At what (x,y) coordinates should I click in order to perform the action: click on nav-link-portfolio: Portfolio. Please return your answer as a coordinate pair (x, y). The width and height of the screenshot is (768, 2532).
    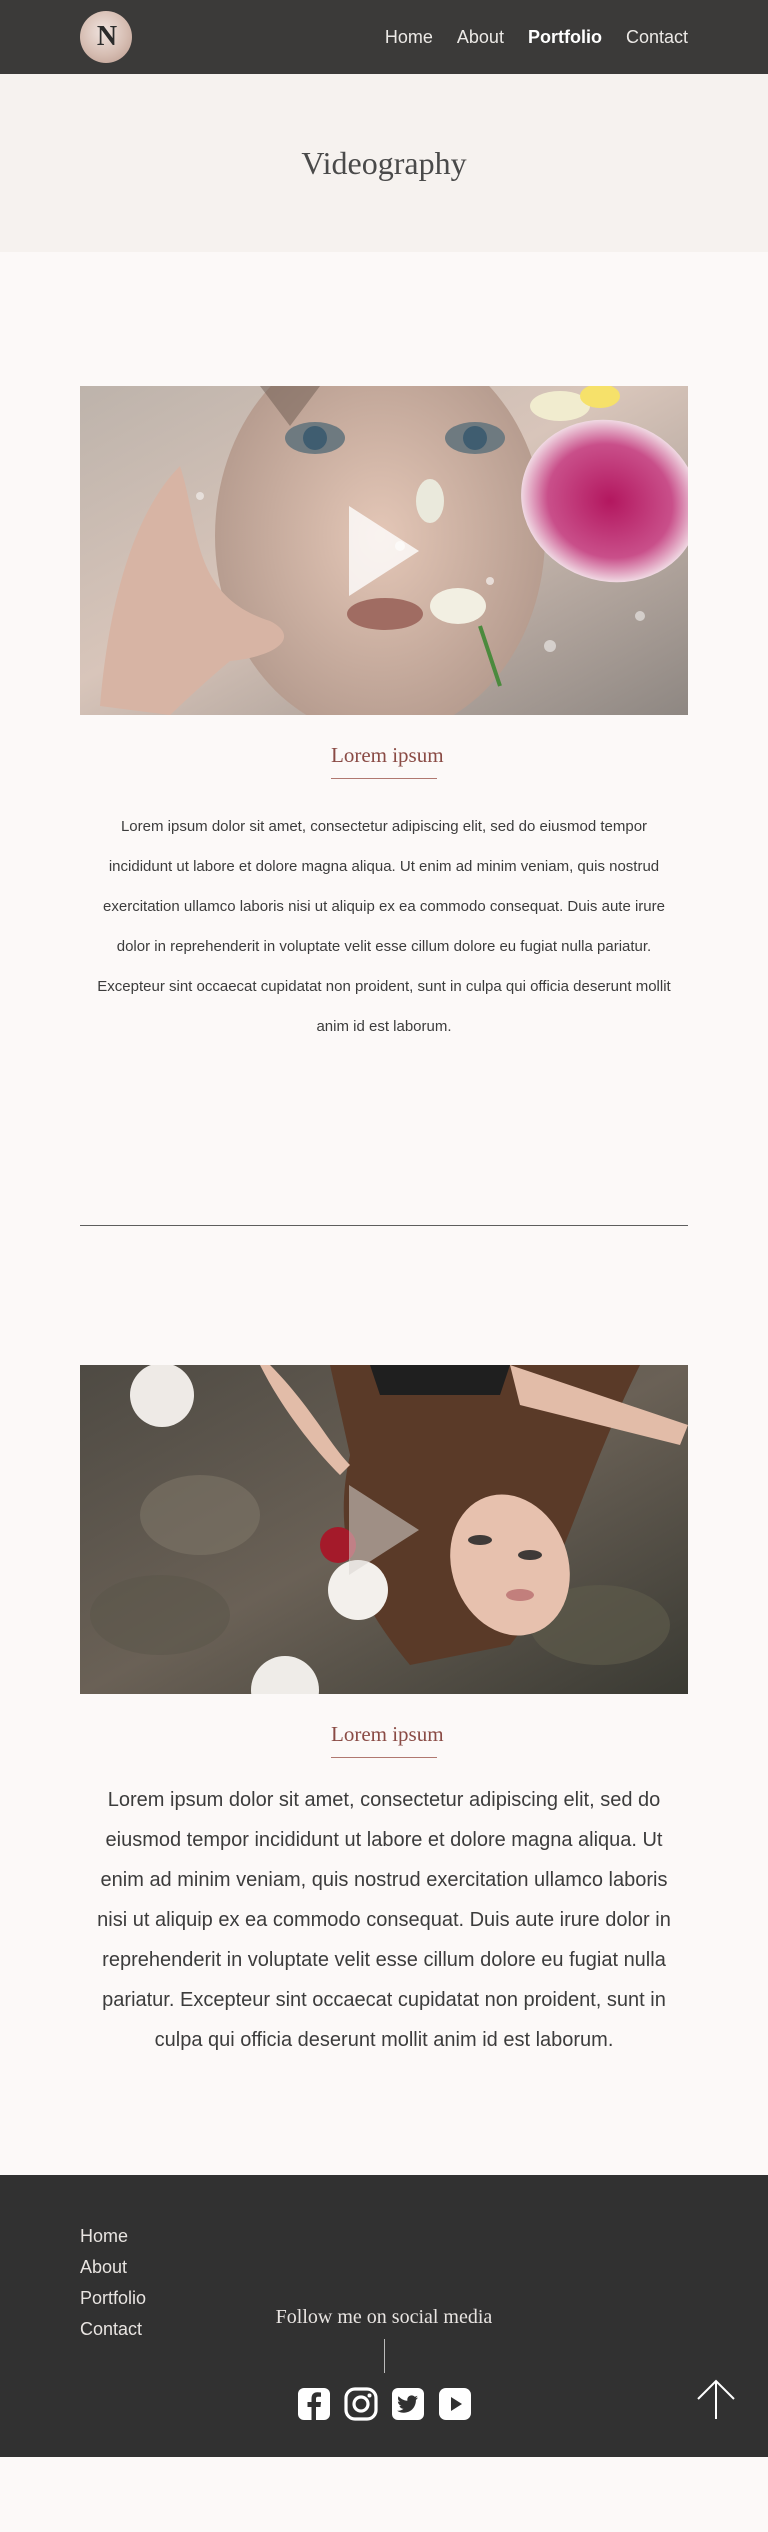
    Looking at the image, I should click on (565, 37).